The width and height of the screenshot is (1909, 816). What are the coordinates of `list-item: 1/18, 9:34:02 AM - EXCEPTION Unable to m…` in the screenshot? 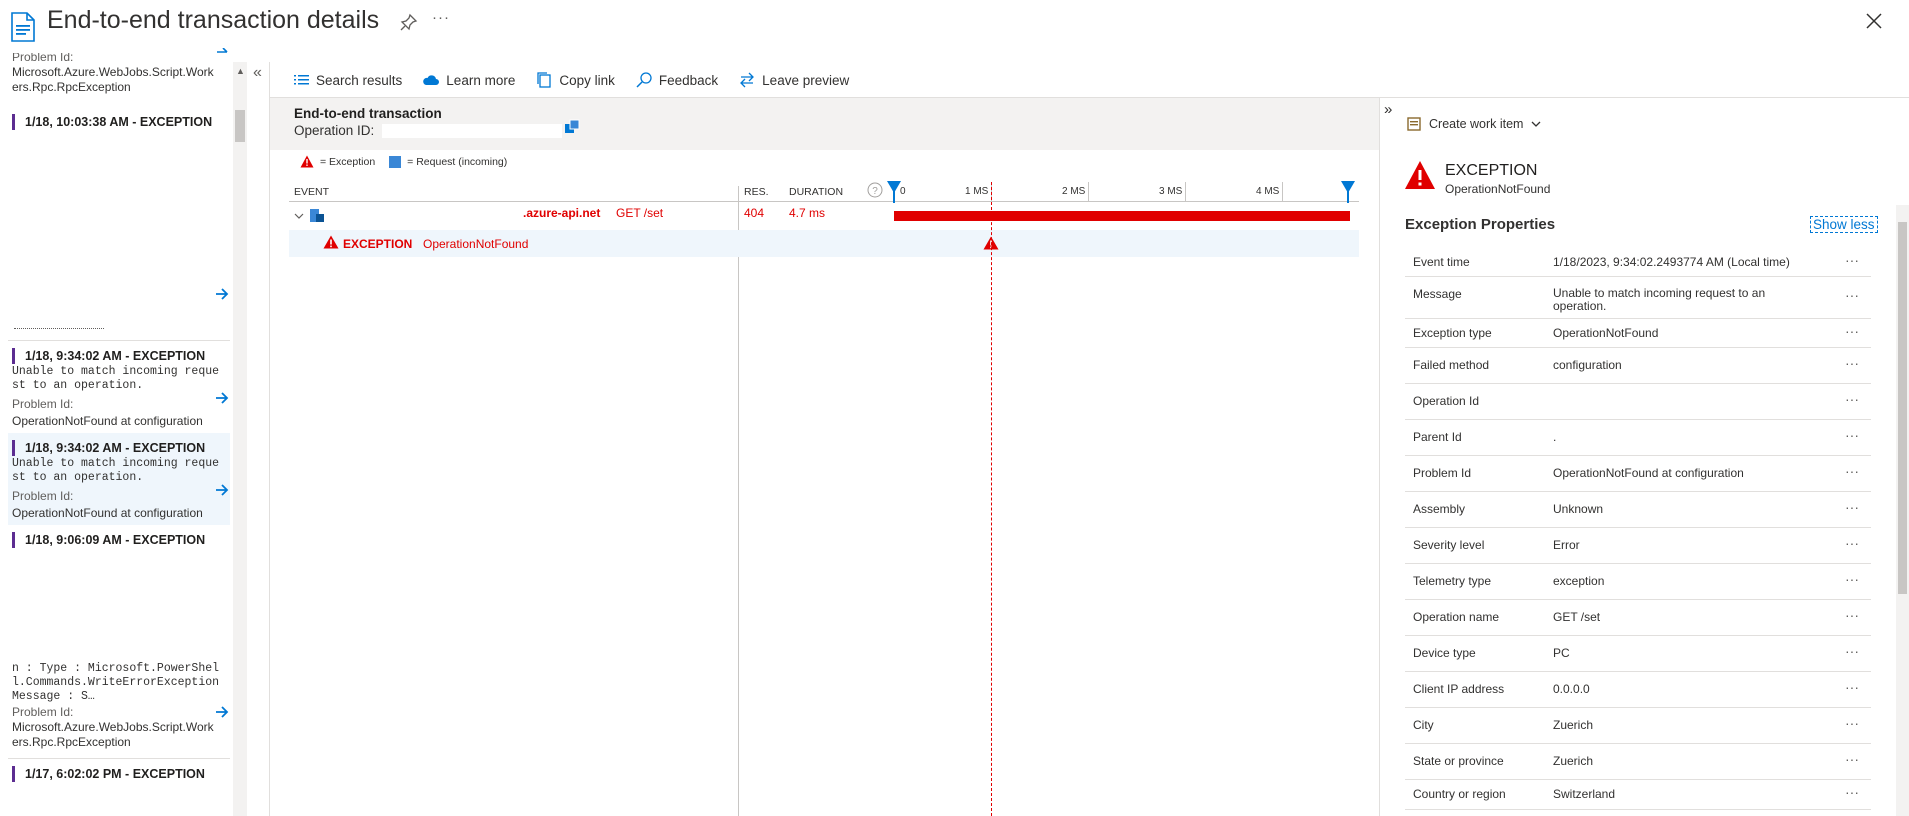 It's located at (120, 388).